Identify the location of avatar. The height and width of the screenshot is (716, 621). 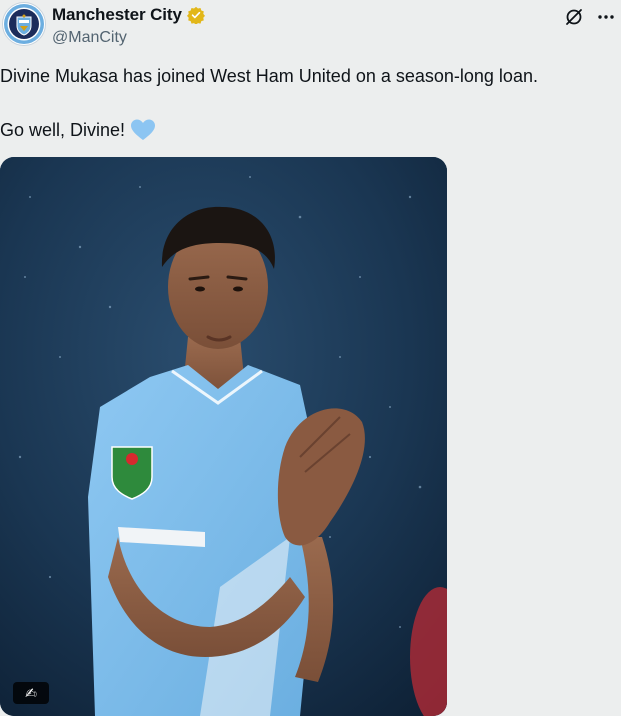
(24, 24).